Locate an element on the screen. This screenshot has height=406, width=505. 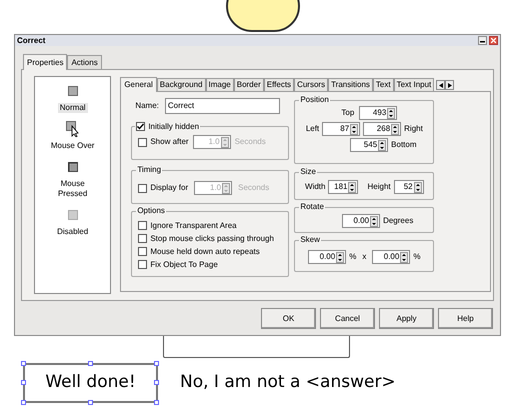
button-with-cursor-icon is located at coordinates (73, 129).